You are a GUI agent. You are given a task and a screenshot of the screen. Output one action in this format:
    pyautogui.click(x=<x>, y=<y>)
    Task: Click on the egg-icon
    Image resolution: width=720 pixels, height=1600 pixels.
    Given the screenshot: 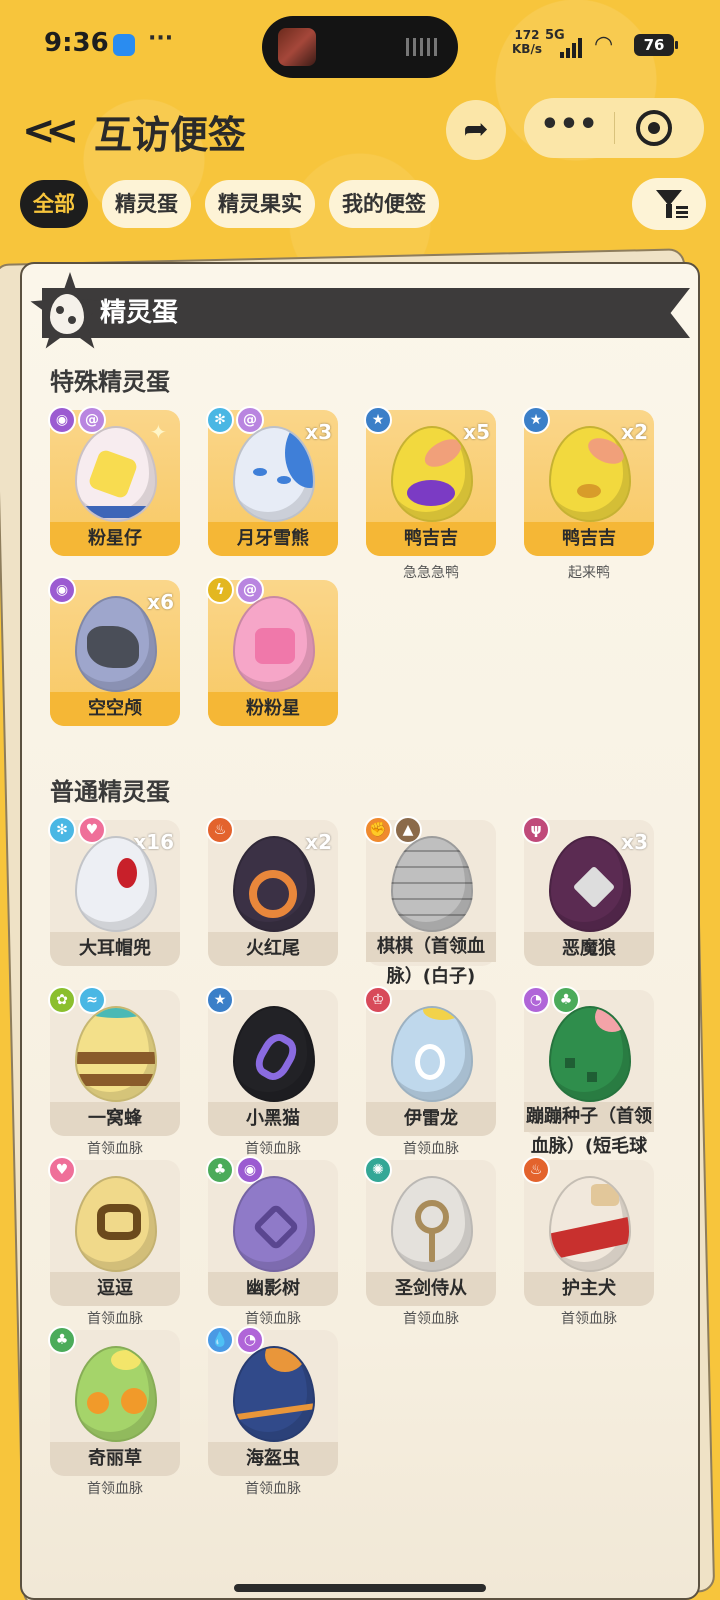 What is the action you would take?
    pyautogui.click(x=67, y=314)
    